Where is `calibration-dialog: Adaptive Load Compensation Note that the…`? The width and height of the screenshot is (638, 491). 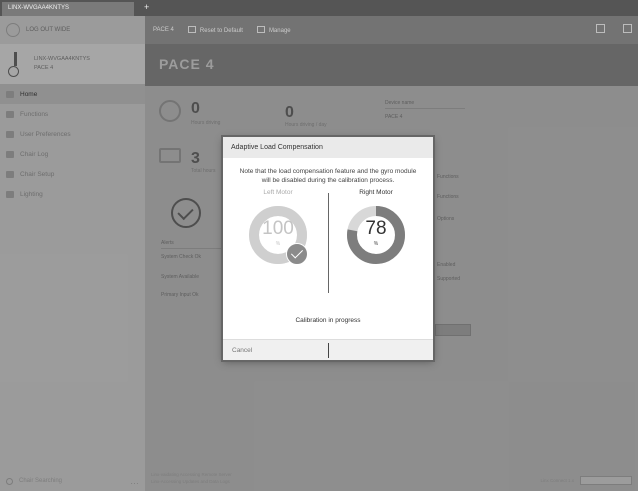
calibration-dialog: Adaptive Load Compensation Note that the… is located at coordinates (328, 248).